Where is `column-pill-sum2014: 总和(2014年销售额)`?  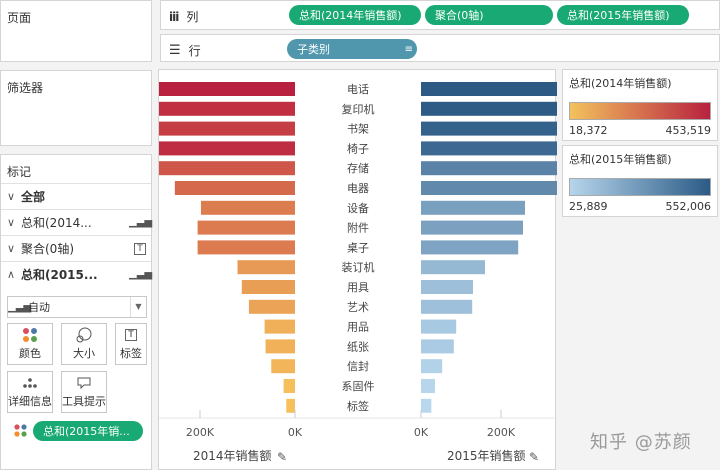
column-pill-sum2014: 总和(2014年销售额) is located at coordinates (355, 15).